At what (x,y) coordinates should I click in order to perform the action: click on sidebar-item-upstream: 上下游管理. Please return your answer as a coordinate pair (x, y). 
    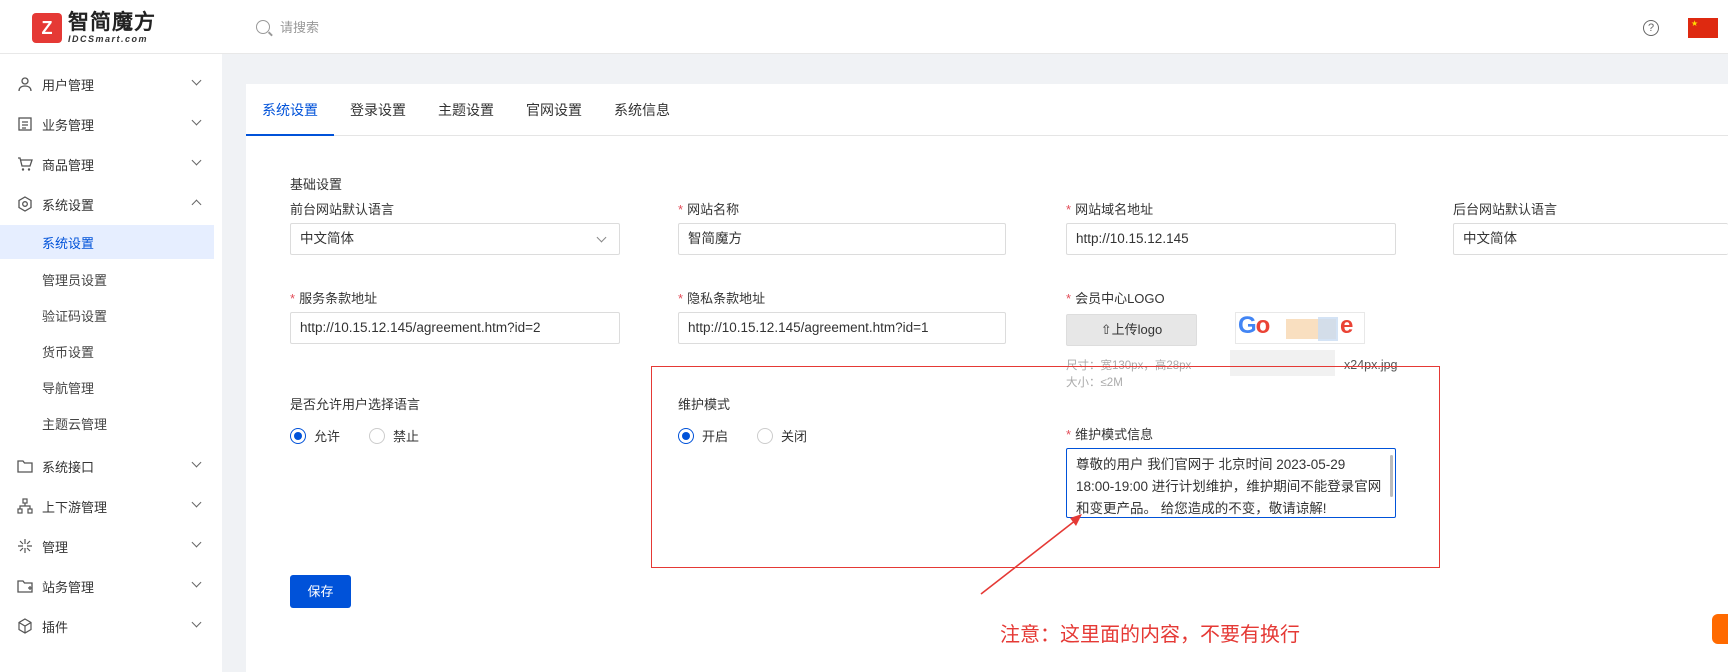
    Looking at the image, I should click on (107, 506).